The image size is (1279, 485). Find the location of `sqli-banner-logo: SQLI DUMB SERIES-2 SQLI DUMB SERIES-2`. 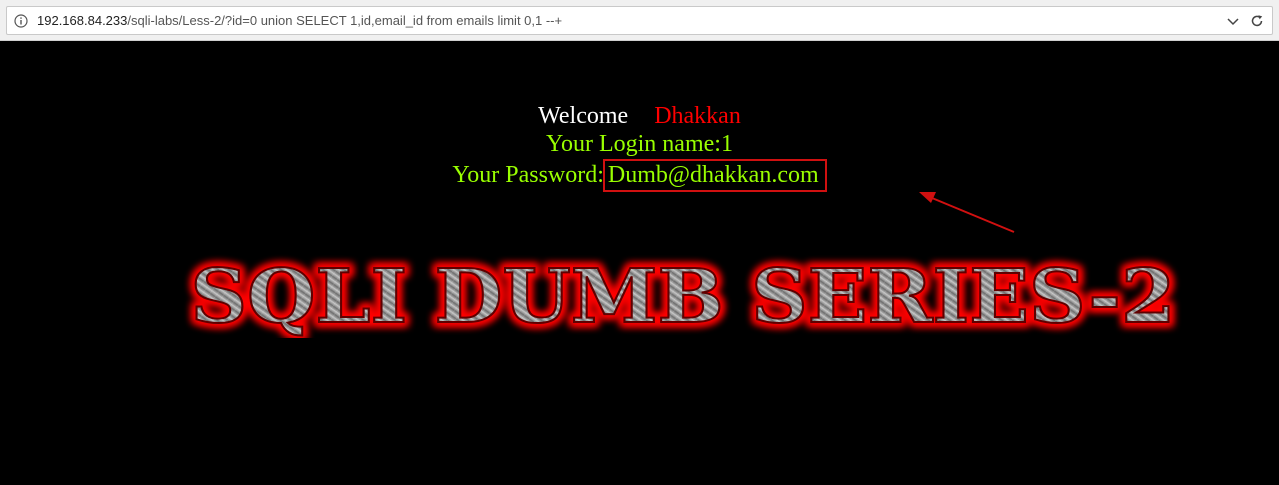

sqli-banner-logo: SQLI DUMB SERIES-2 SQLI DUMB SERIES-2 is located at coordinates (683, 294).